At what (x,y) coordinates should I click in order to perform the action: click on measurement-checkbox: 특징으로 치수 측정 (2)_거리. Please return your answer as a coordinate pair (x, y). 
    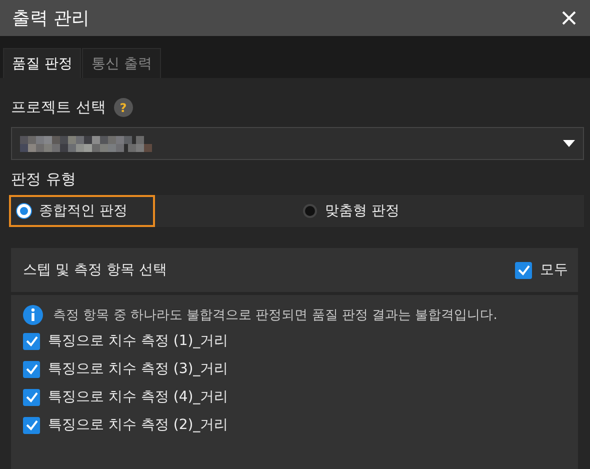
    Looking at the image, I should click on (294, 425).